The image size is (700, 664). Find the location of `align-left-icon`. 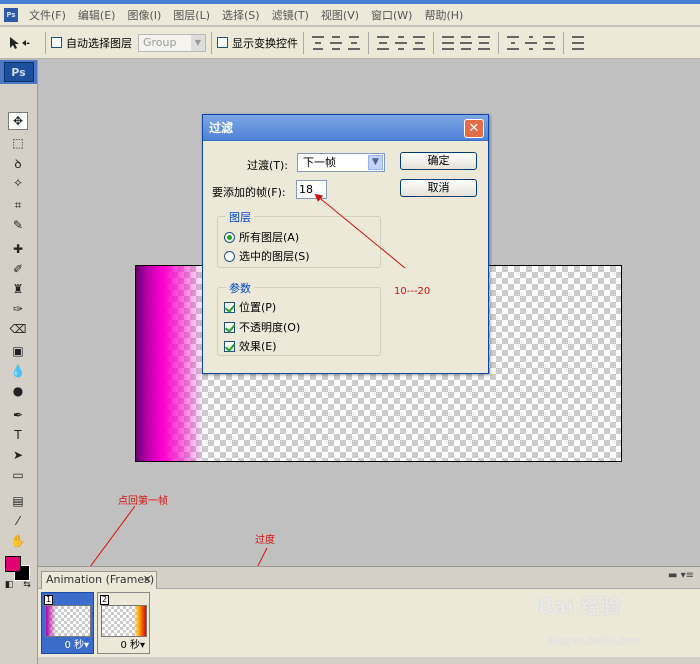

align-left-icon is located at coordinates (383, 42).